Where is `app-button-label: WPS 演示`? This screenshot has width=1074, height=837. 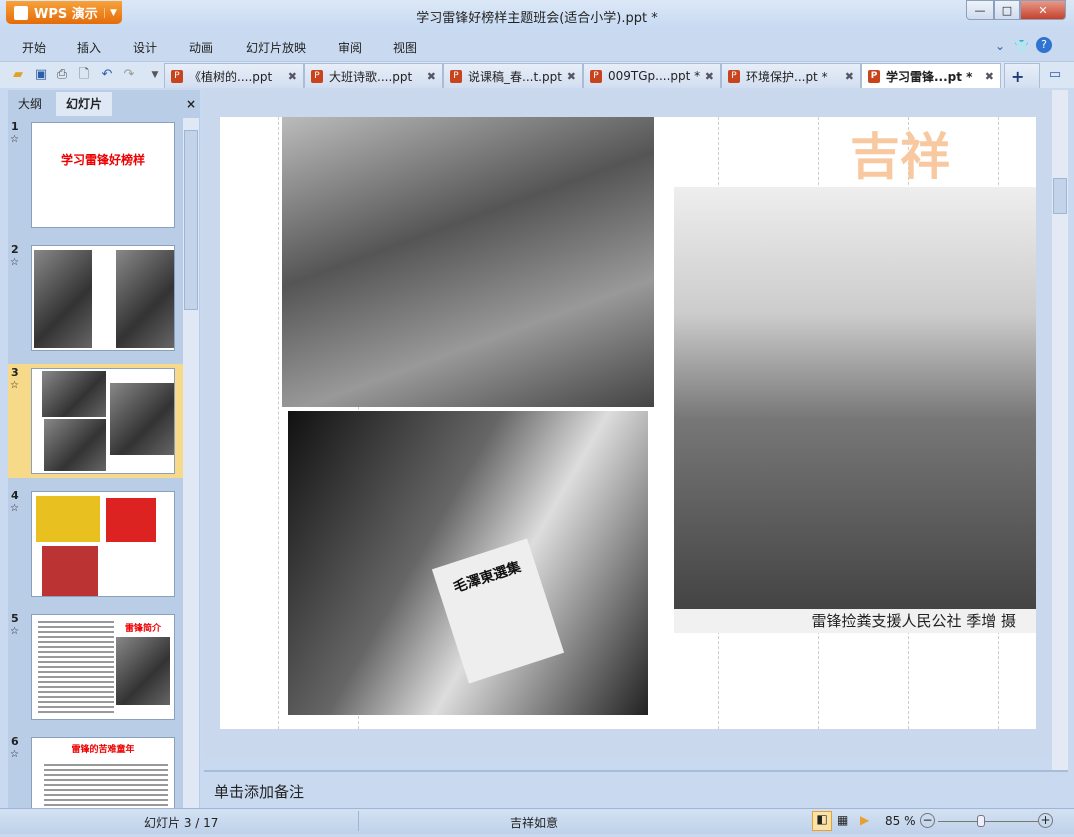 app-button-label: WPS 演示 is located at coordinates (66, 14).